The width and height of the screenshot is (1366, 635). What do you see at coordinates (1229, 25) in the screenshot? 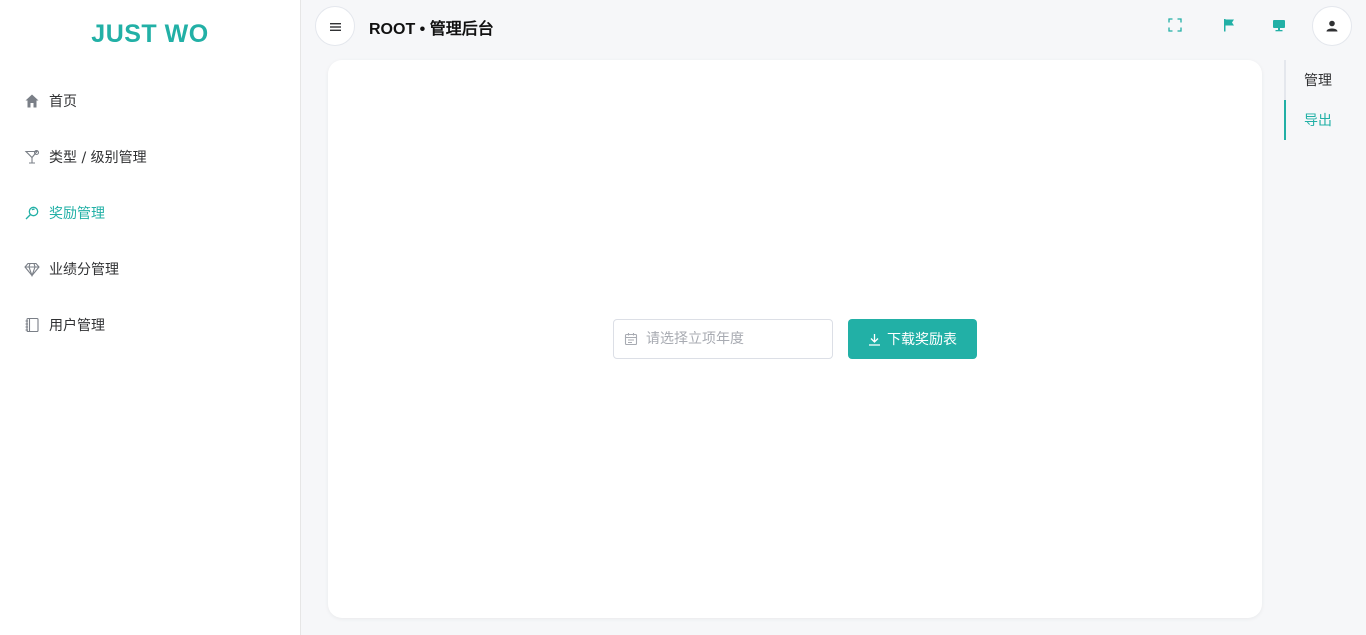
I see `flag-icon` at bounding box center [1229, 25].